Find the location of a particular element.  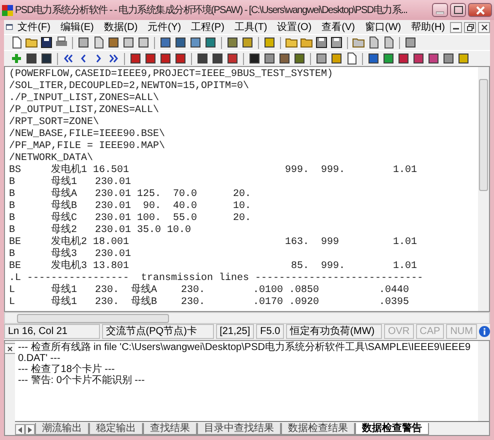

code-line: L 母线1 230. 母线B 230. .0170 .0920 .0395 is located at coordinates (209, 303).